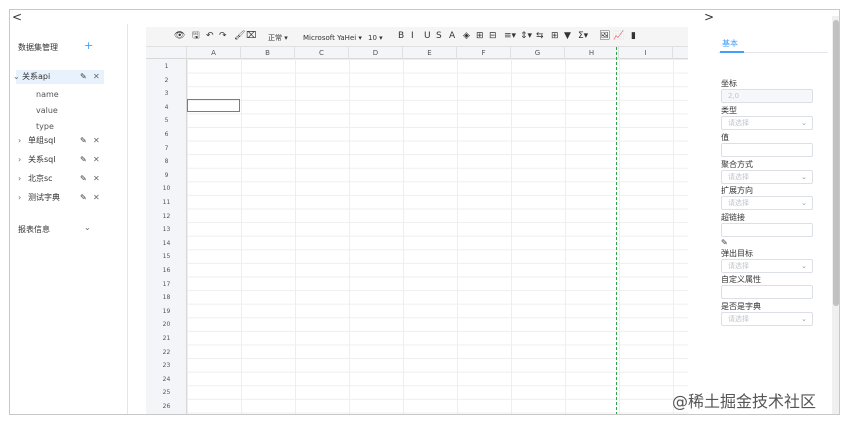 Image resolution: width=848 pixels, height=423 pixels. Describe the element at coordinates (583, 36) in the screenshot. I see `sum-icon: Σ▾` at that location.